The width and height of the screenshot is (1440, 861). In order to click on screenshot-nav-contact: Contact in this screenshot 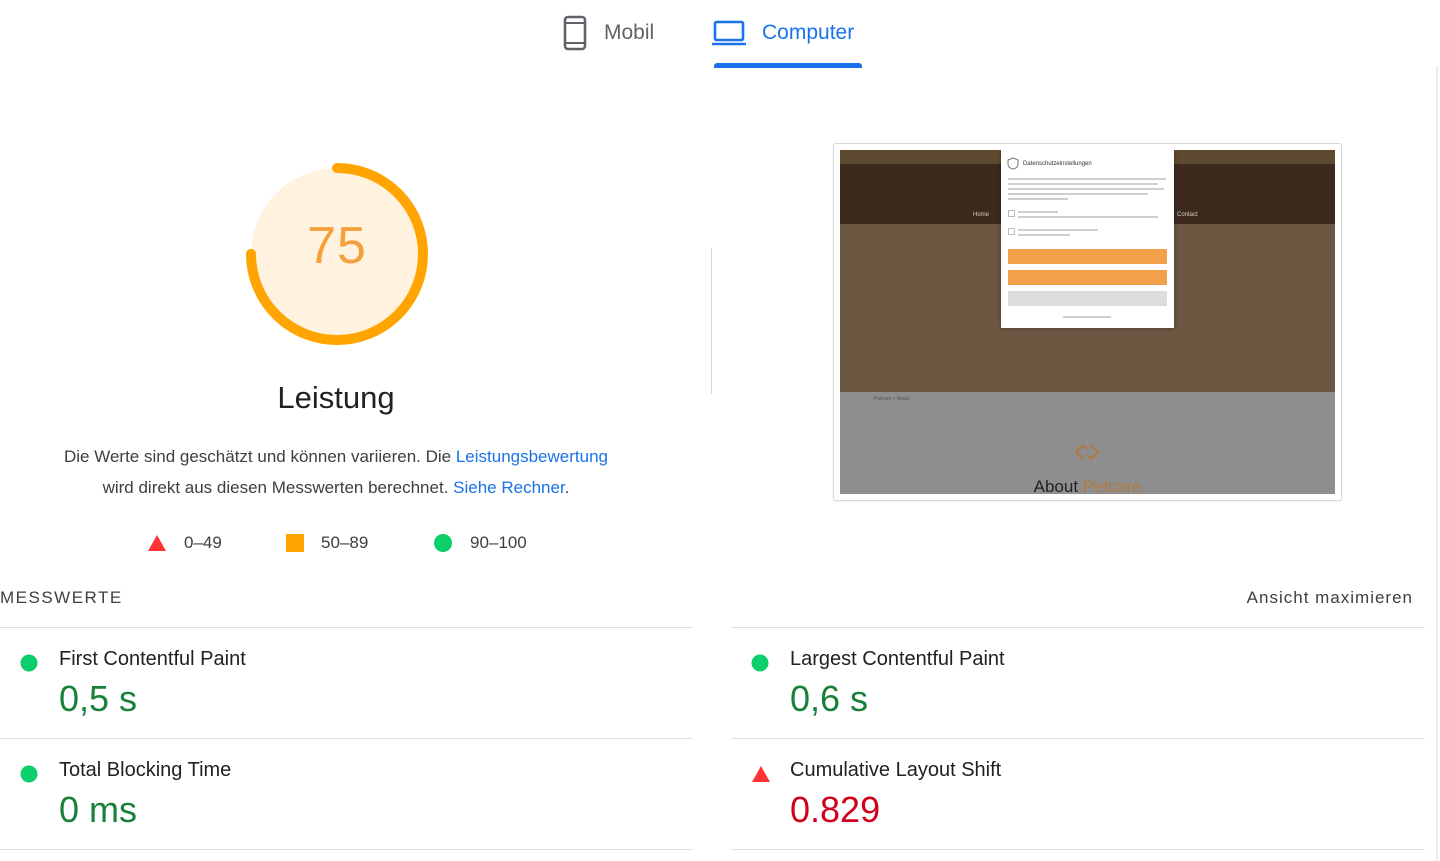, I will do `click(1187, 215)`.